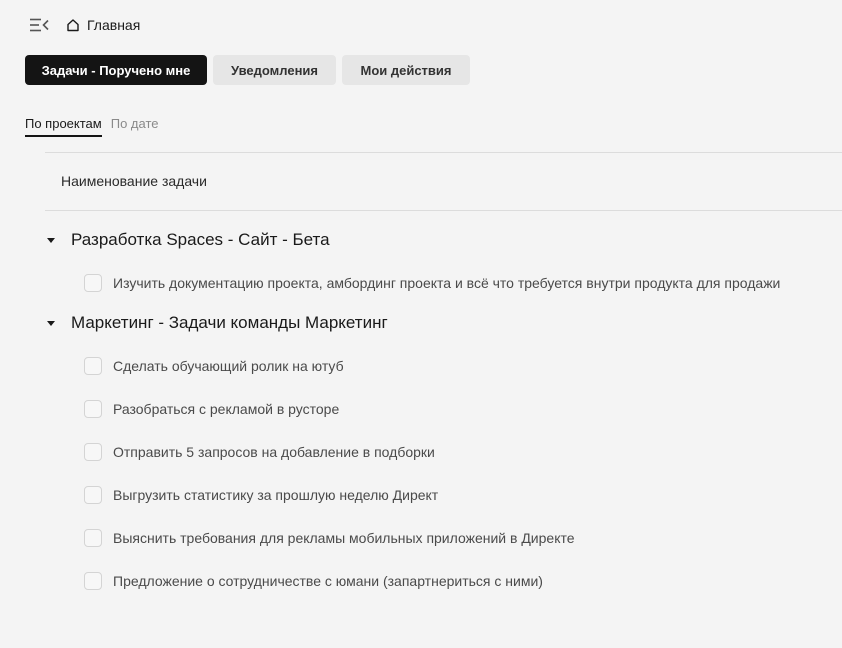  What do you see at coordinates (229, 322) in the screenshot?
I see `project-group-title: Маркетинг - Задачи команды Маркетинг` at bounding box center [229, 322].